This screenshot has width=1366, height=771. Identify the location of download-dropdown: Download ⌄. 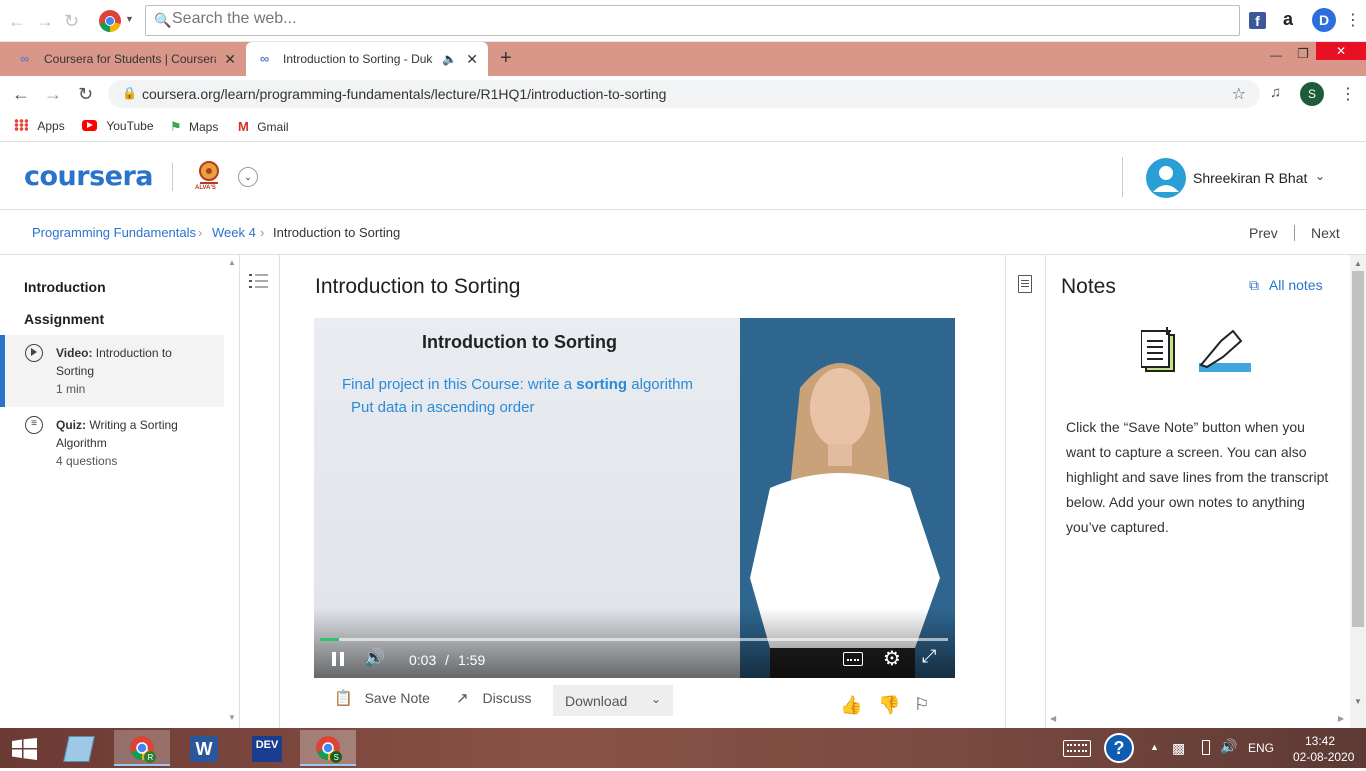
(613, 700).